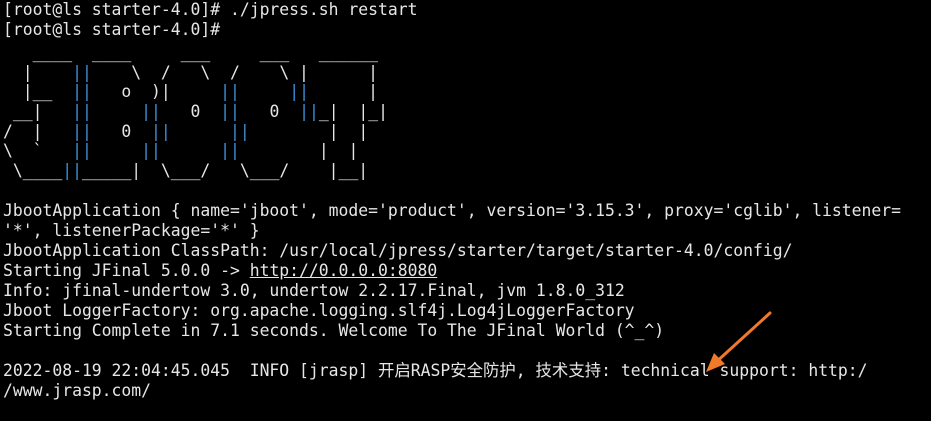 This screenshot has width=931, height=421. I want to click on banner-segment: ______, so click(348, 52).